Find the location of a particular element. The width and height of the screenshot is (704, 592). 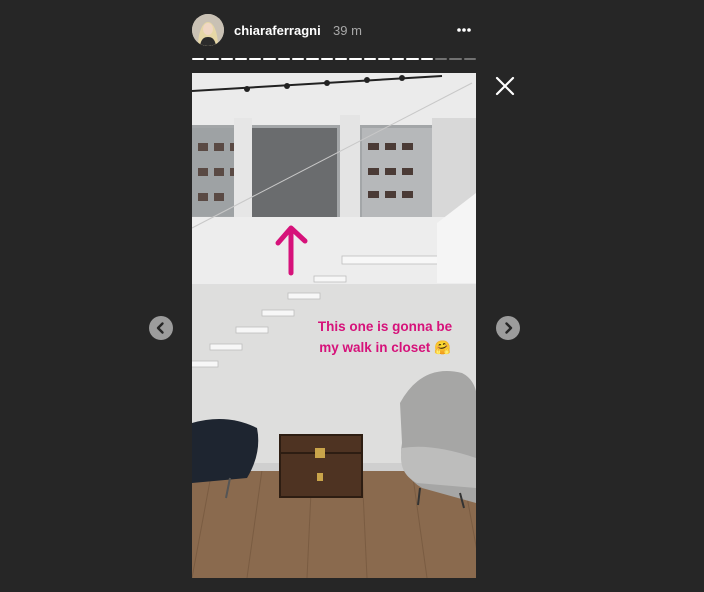

close-button is located at coordinates (505, 86).